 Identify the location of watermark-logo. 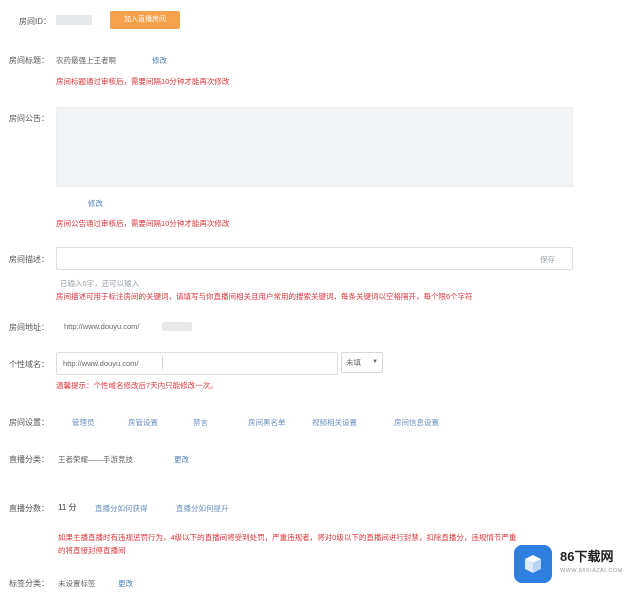
(533, 564).